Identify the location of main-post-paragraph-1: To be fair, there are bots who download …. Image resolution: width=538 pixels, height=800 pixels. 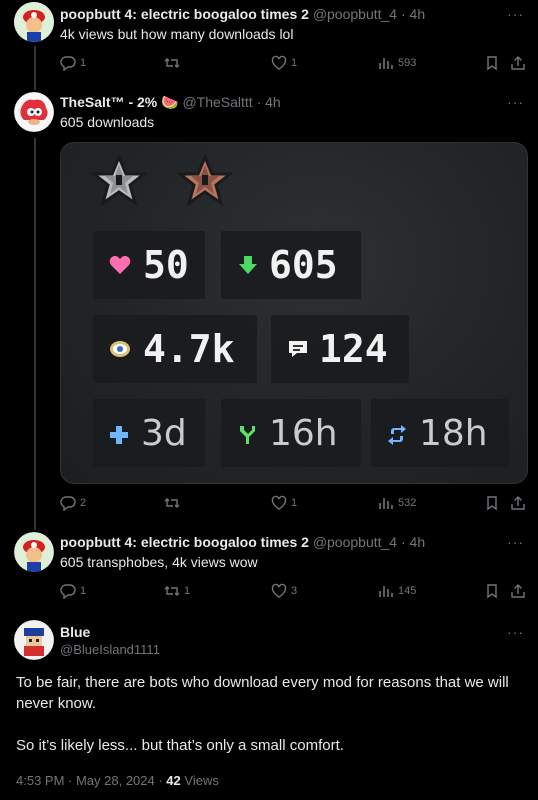
(262, 693).